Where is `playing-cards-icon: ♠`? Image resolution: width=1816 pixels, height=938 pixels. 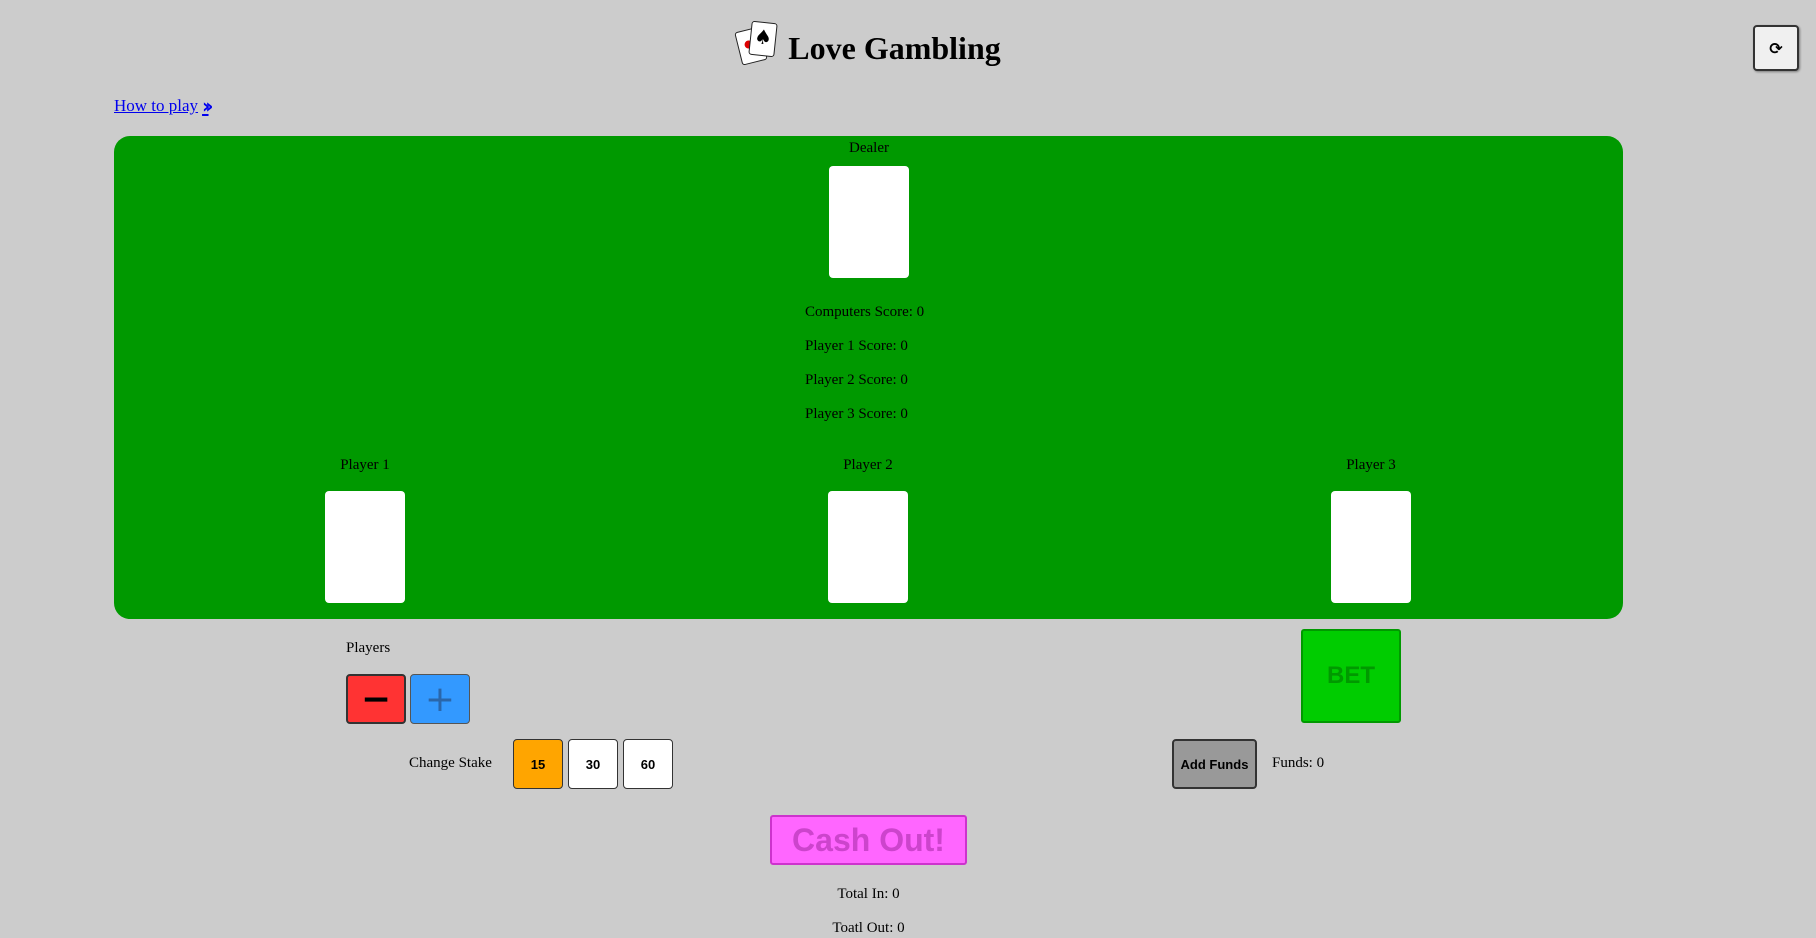
playing-cards-icon: ♠ is located at coordinates (757, 43).